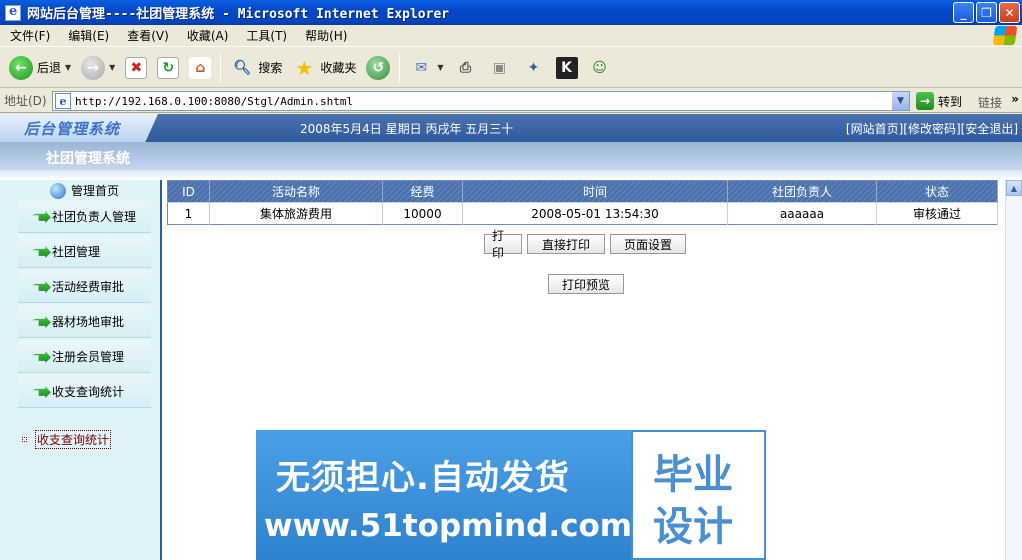 The height and width of the screenshot is (560, 1022). Describe the element at coordinates (378, 68) in the screenshot. I see `history-button: ↺` at that location.